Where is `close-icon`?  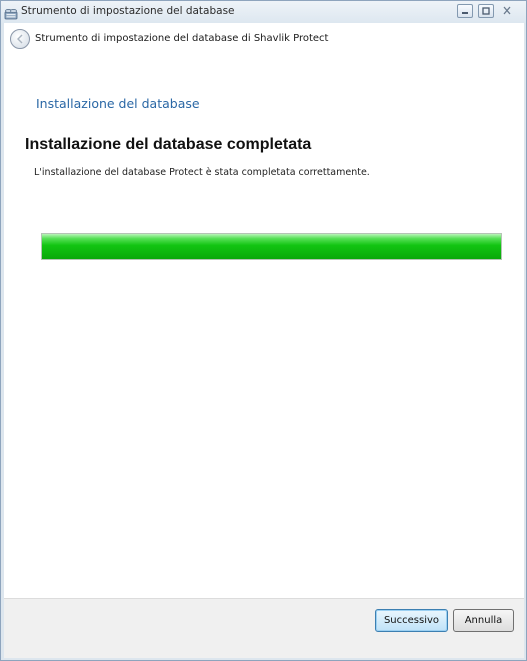 close-icon is located at coordinates (507, 10).